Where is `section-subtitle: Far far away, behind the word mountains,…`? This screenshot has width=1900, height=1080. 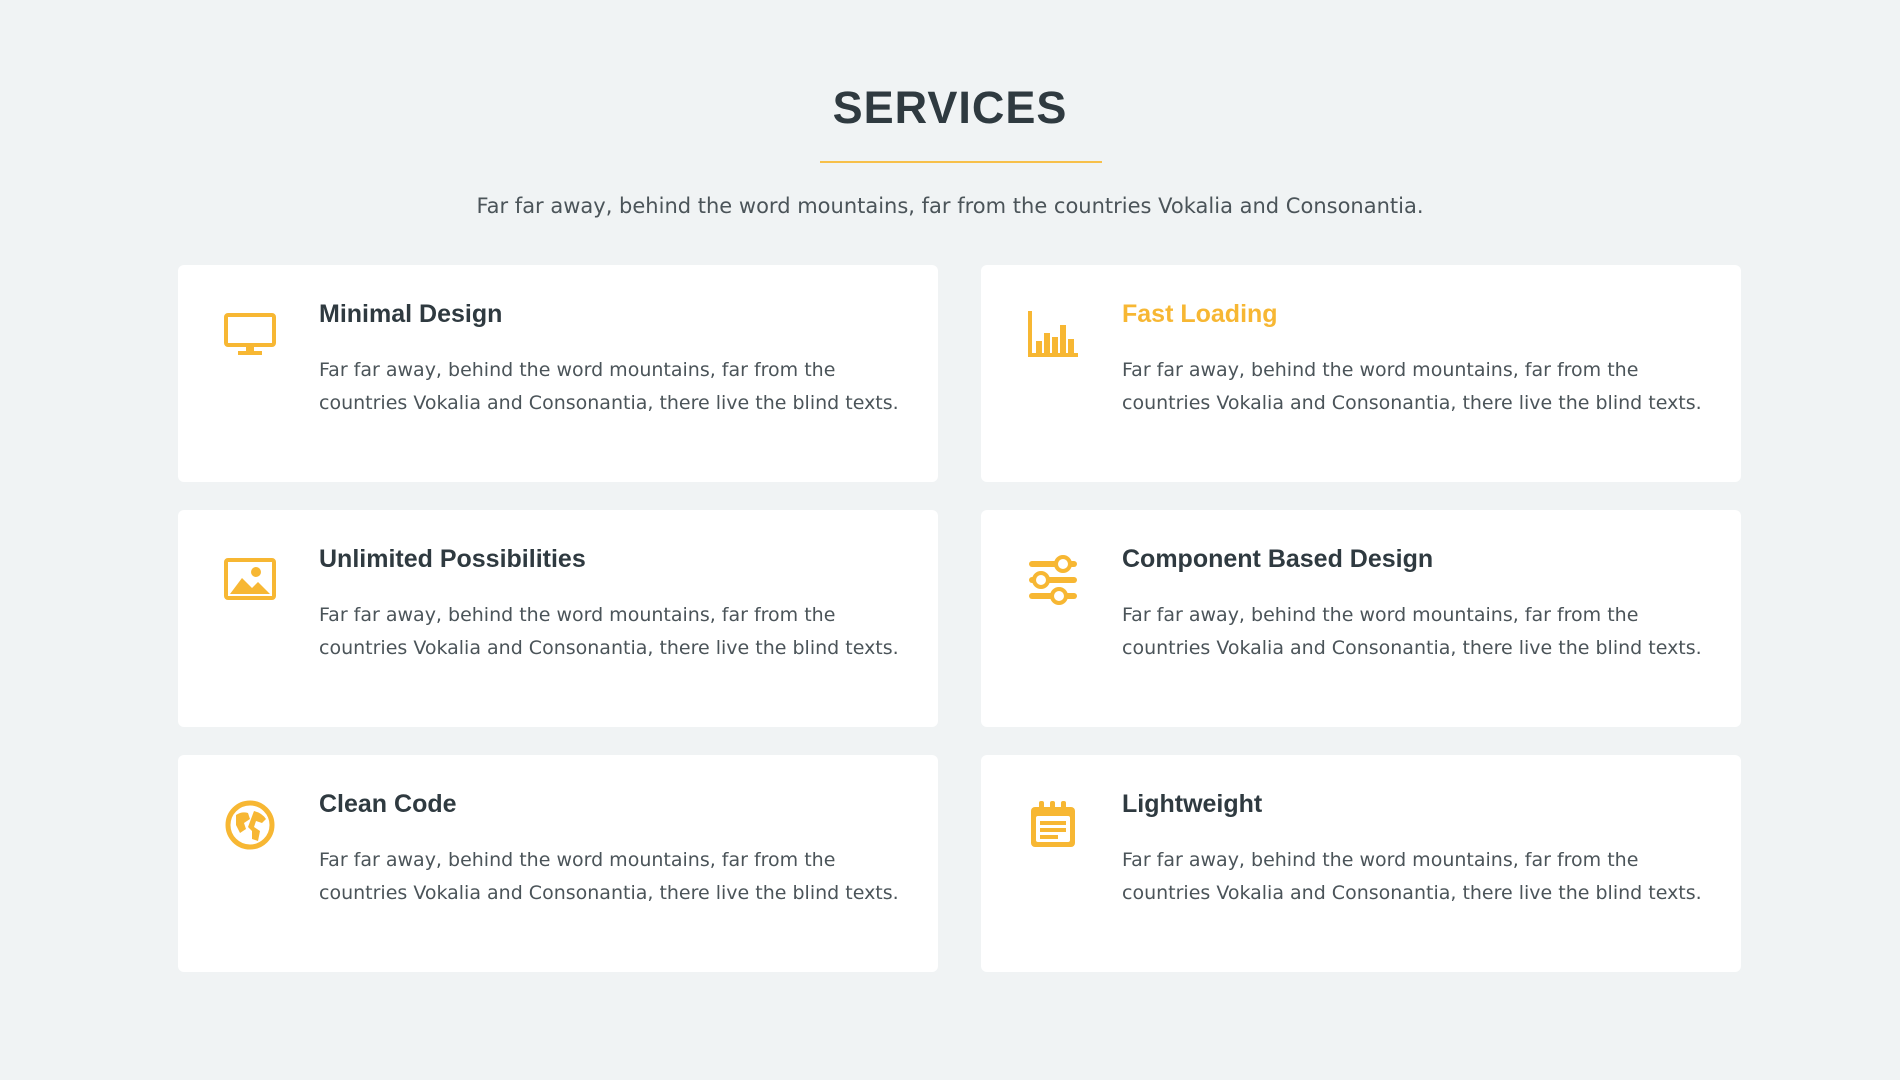 section-subtitle: Far far away, behind the word mountains,… is located at coordinates (950, 206).